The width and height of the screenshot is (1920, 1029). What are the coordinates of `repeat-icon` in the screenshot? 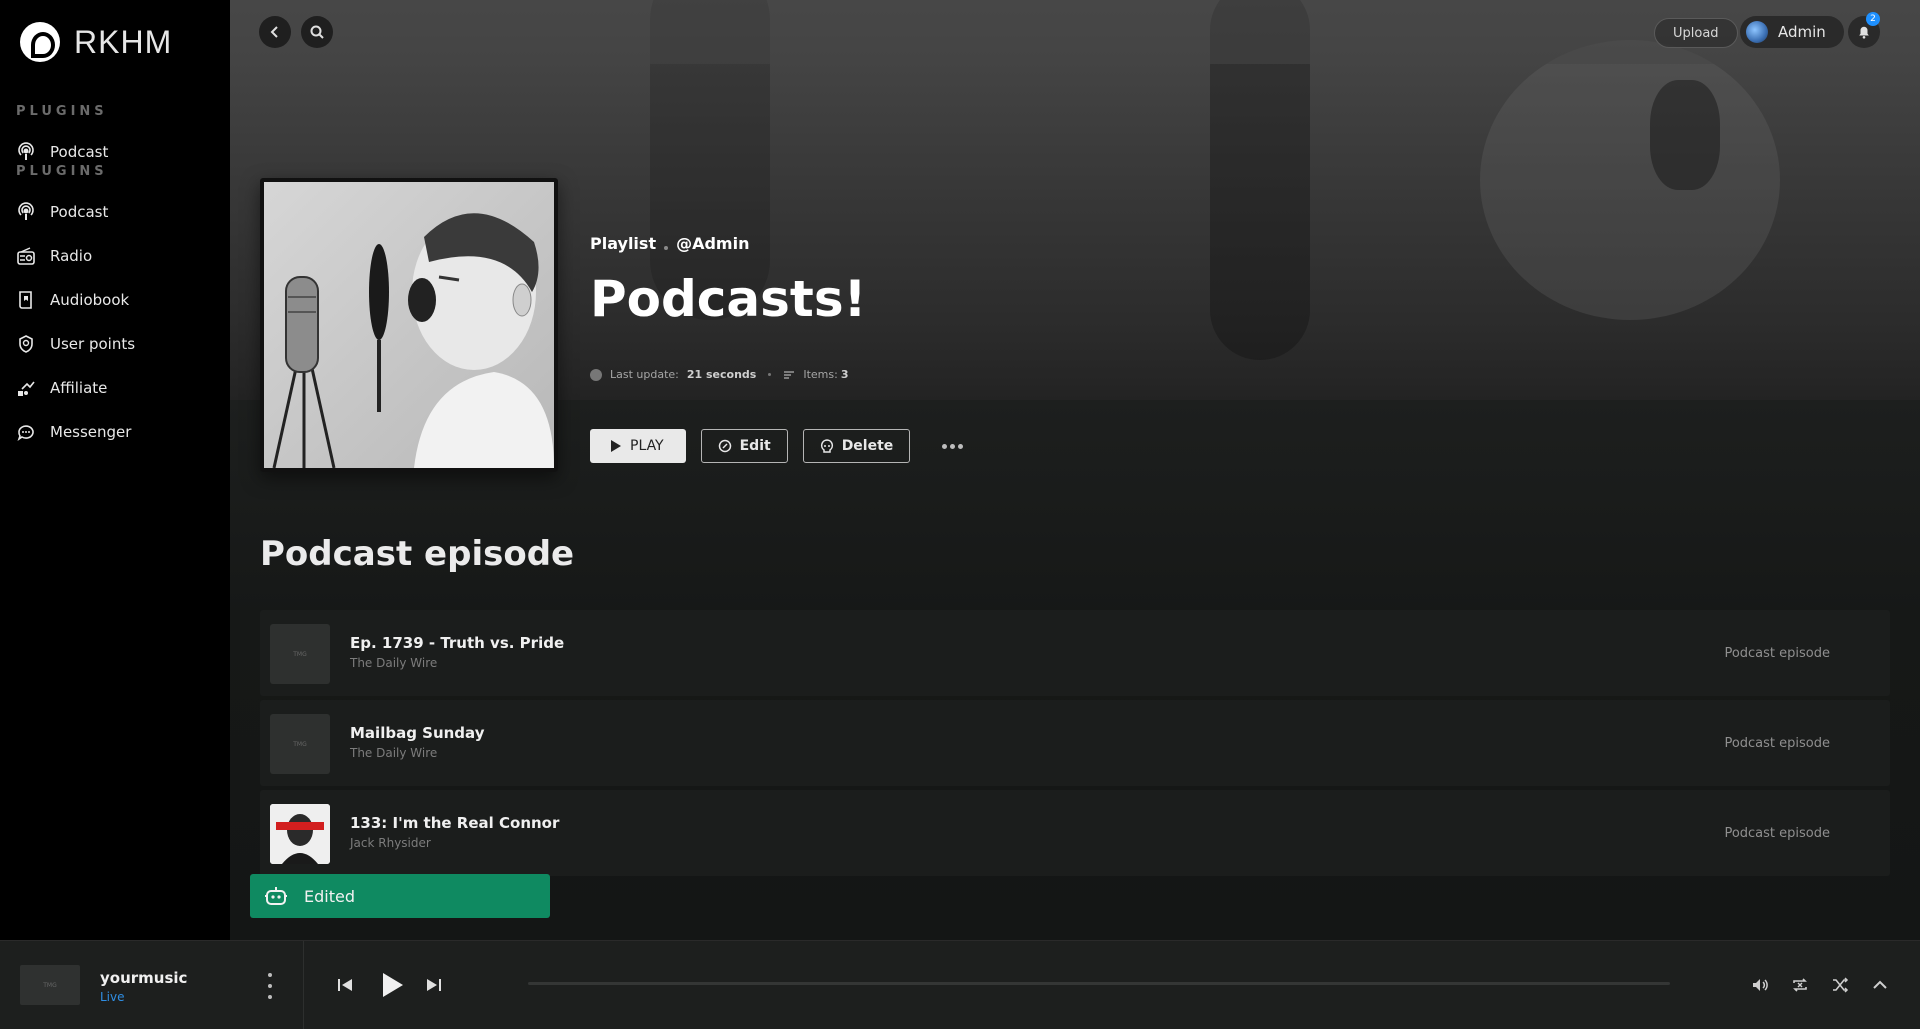 It's located at (1800, 985).